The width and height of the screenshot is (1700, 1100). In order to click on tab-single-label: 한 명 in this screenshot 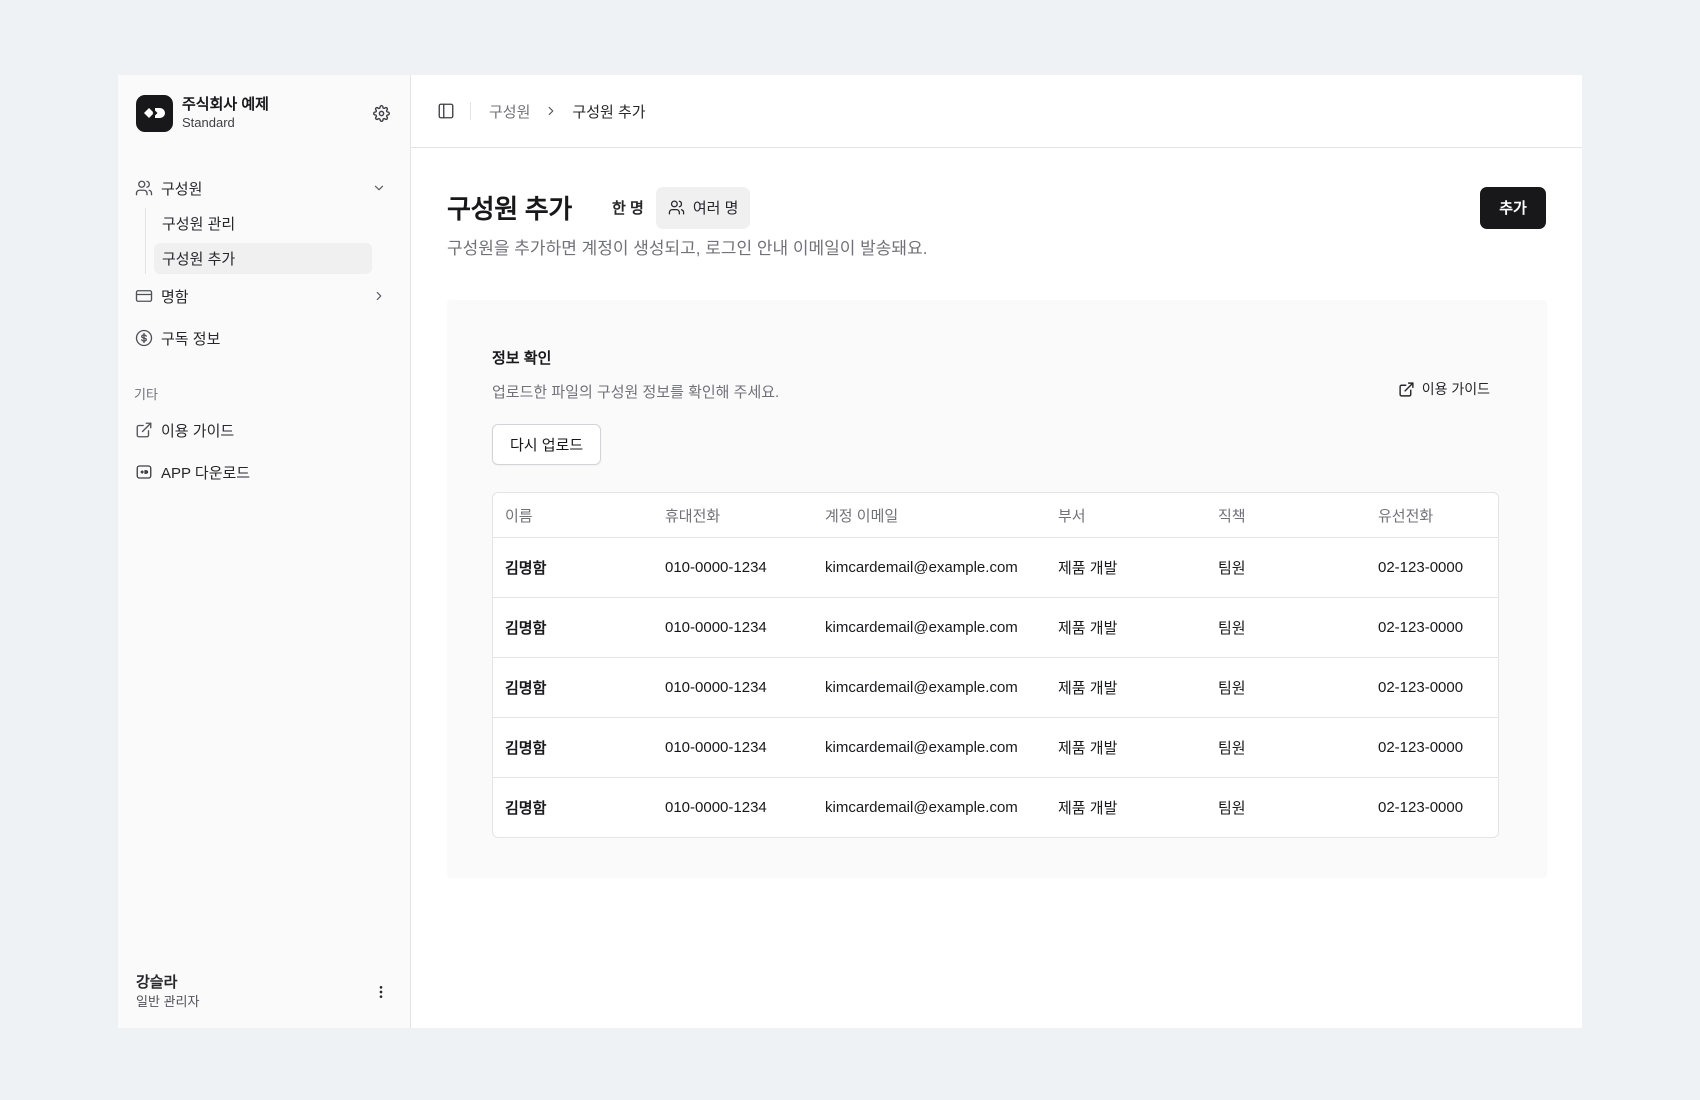, I will do `click(628, 208)`.